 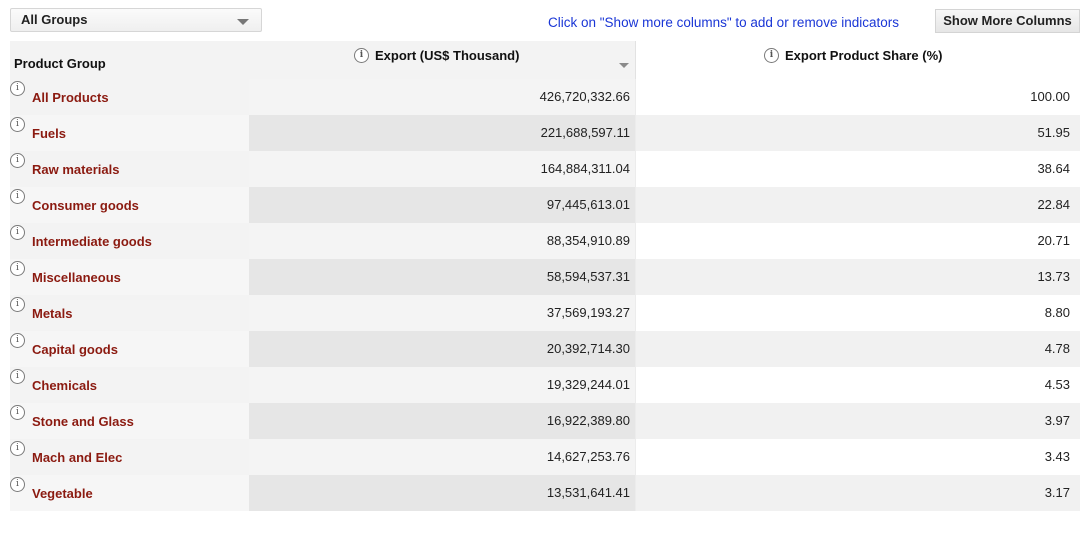 I want to click on export-value-cell: 88,354,910.89, so click(x=442, y=241).